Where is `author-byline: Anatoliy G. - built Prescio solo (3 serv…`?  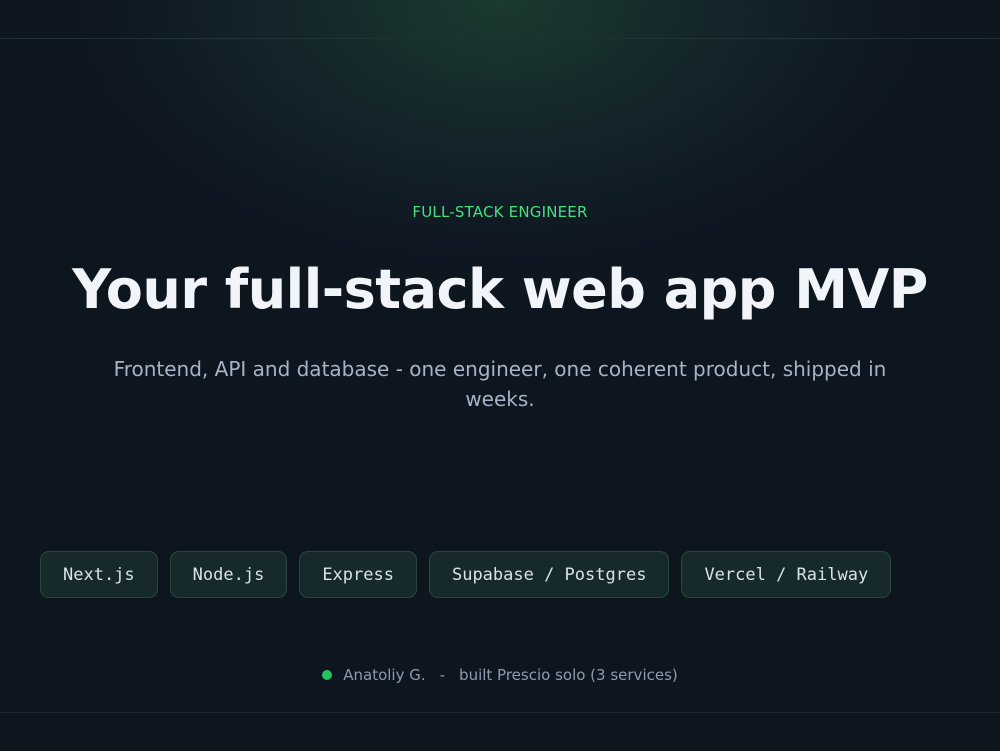 author-byline: Anatoliy G. - built Prescio solo (3 serv… is located at coordinates (500, 675).